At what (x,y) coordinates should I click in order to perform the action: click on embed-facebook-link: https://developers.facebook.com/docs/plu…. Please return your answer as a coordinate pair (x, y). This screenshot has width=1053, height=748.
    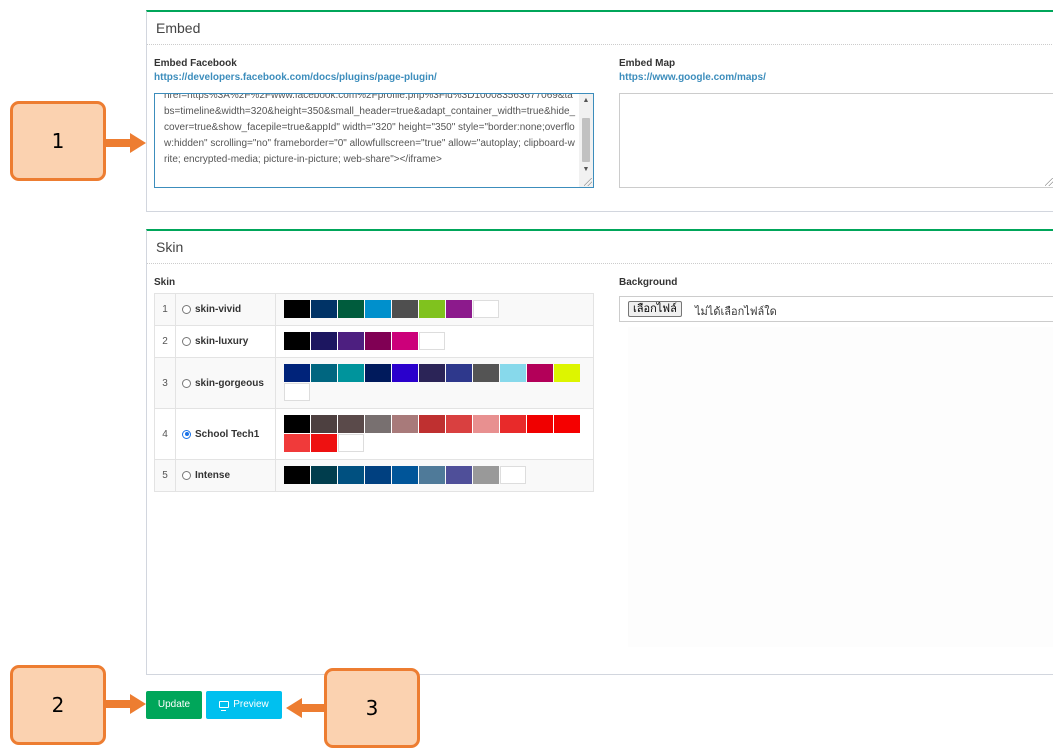
    Looking at the image, I should click on (295, 77).